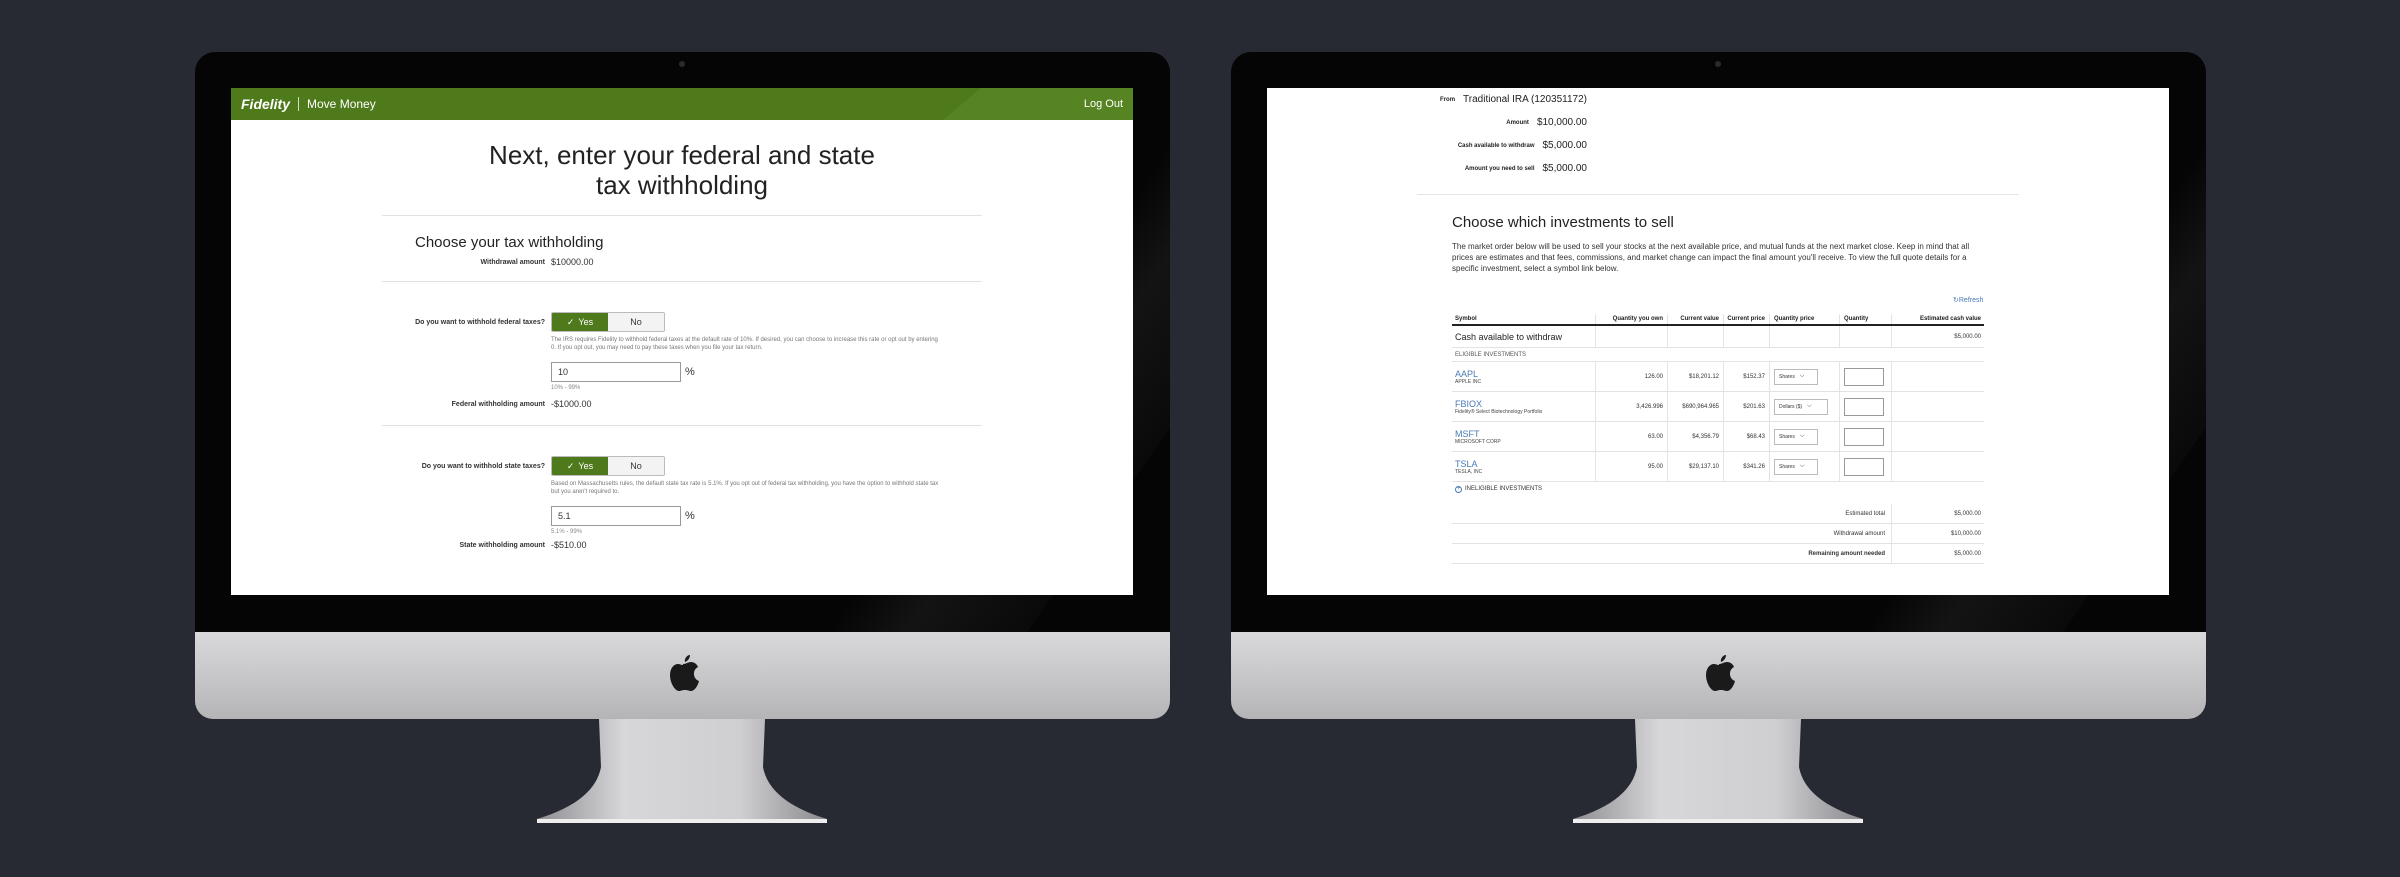  I want to click on federal-range-row: 10% - 99%, so click(682, 388).